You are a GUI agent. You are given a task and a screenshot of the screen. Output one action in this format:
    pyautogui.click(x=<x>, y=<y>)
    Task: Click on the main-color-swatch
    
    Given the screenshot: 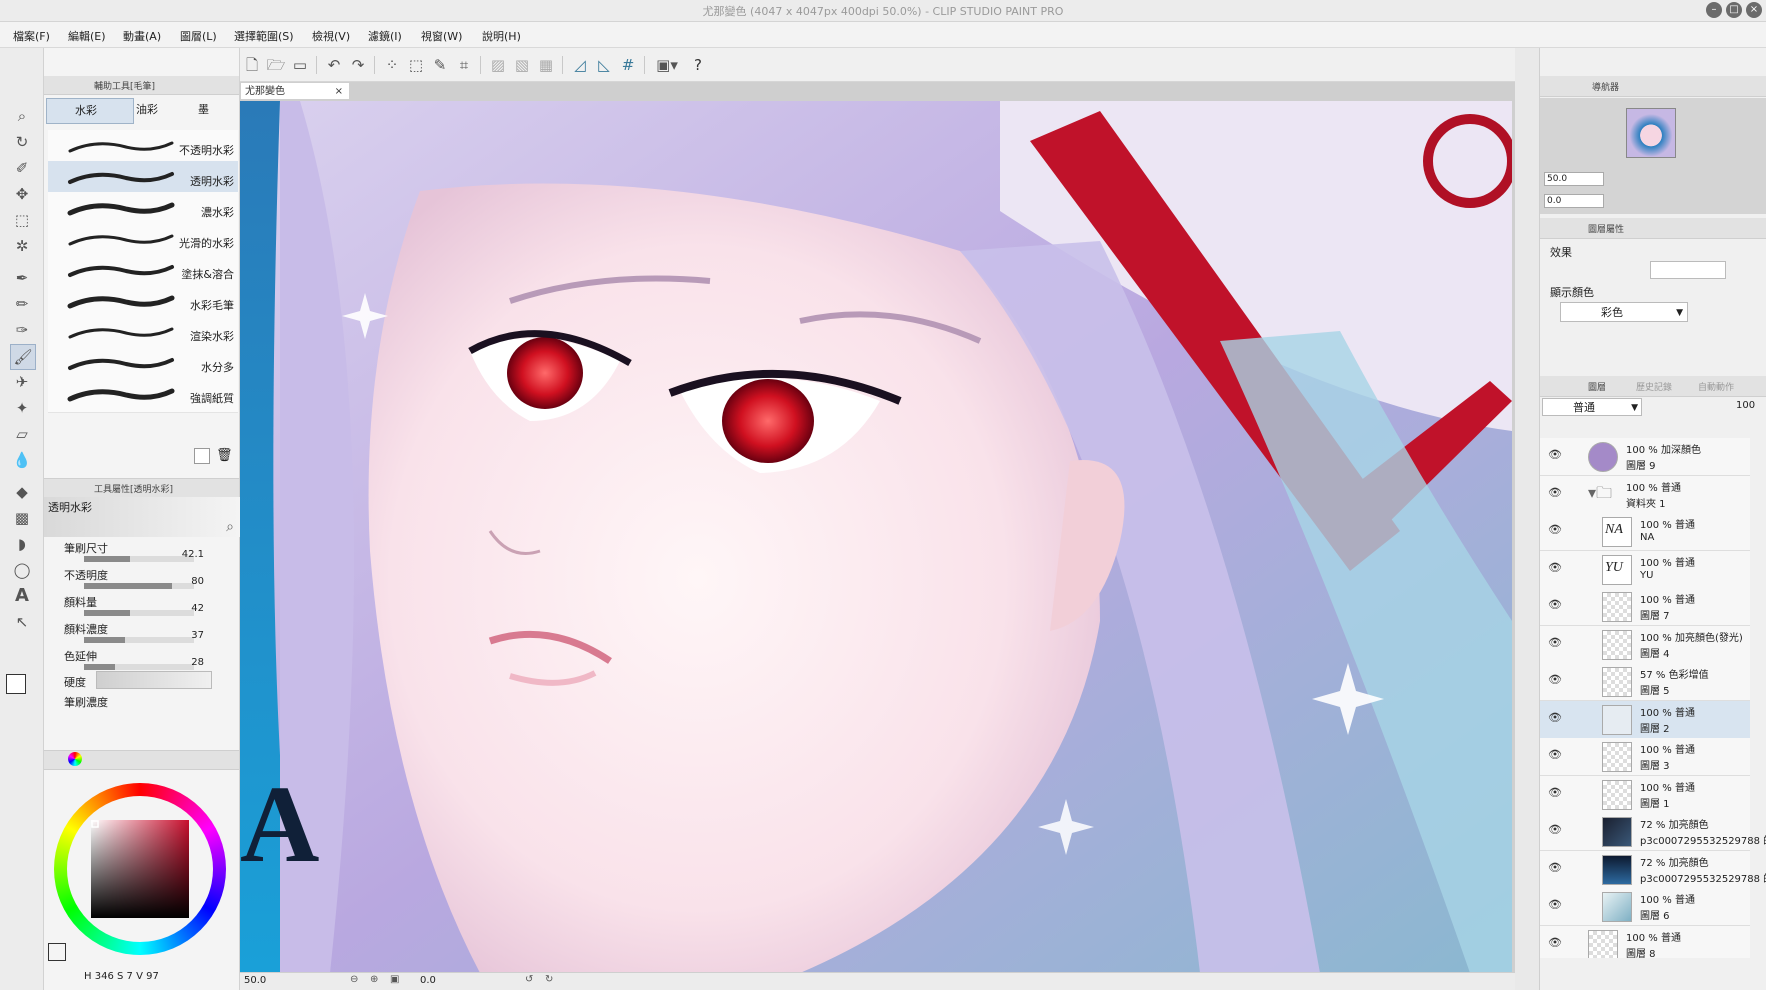 What is the action you would take?
    pyautogui.click(x=16, y=684)
    